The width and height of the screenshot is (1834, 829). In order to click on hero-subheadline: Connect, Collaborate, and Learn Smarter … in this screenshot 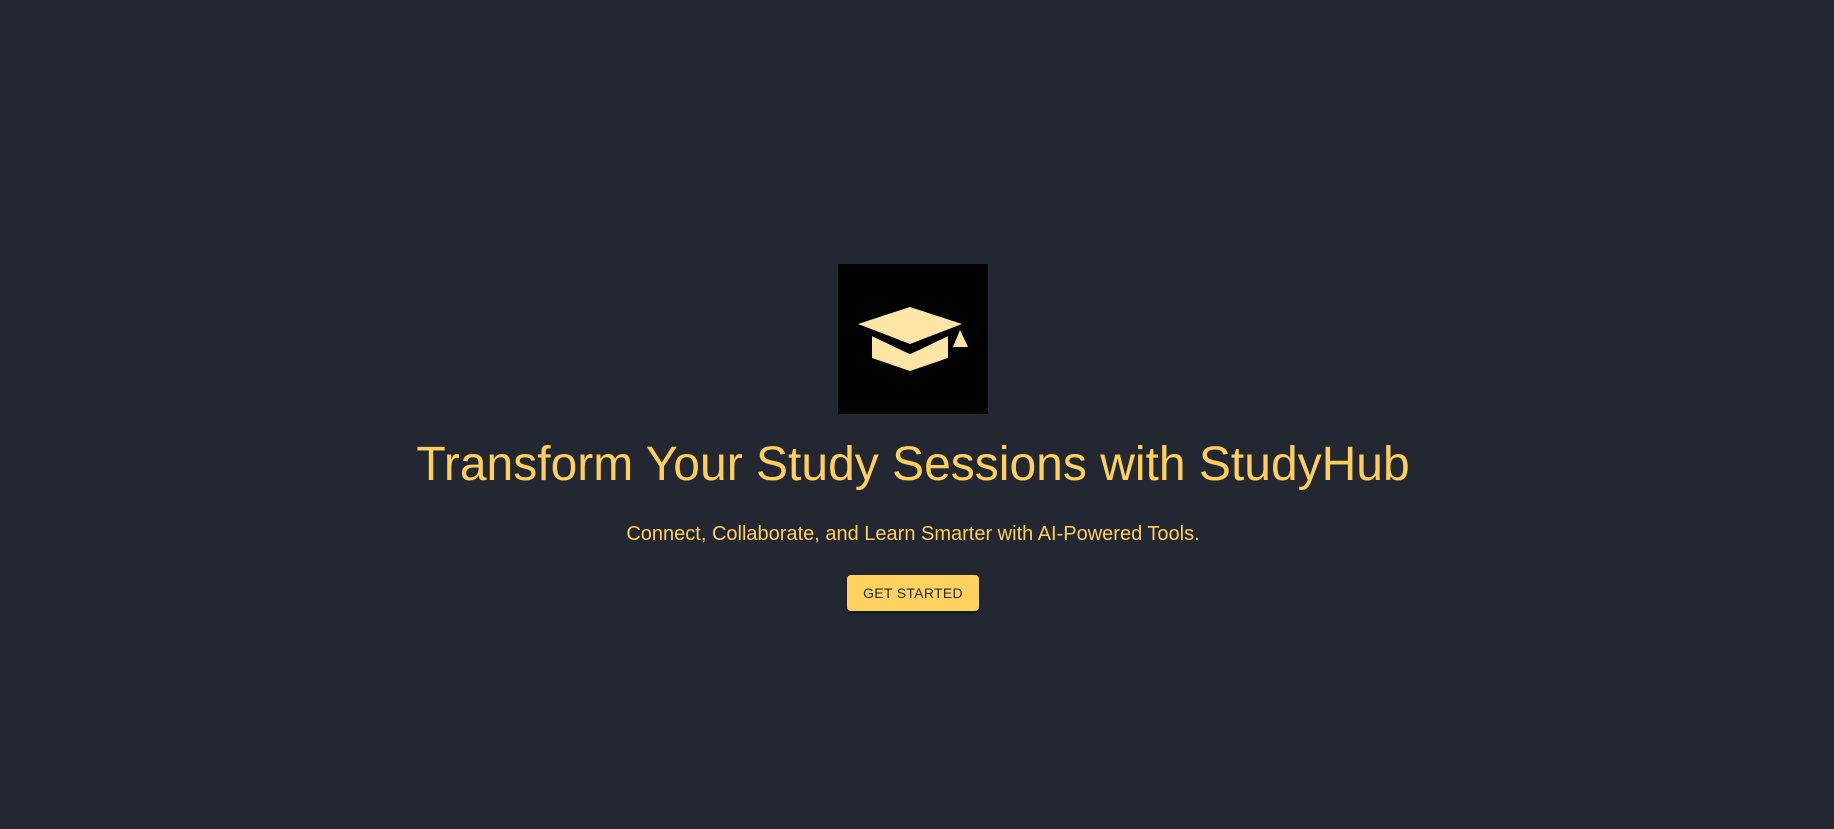, I will do `click(913, 534)`.